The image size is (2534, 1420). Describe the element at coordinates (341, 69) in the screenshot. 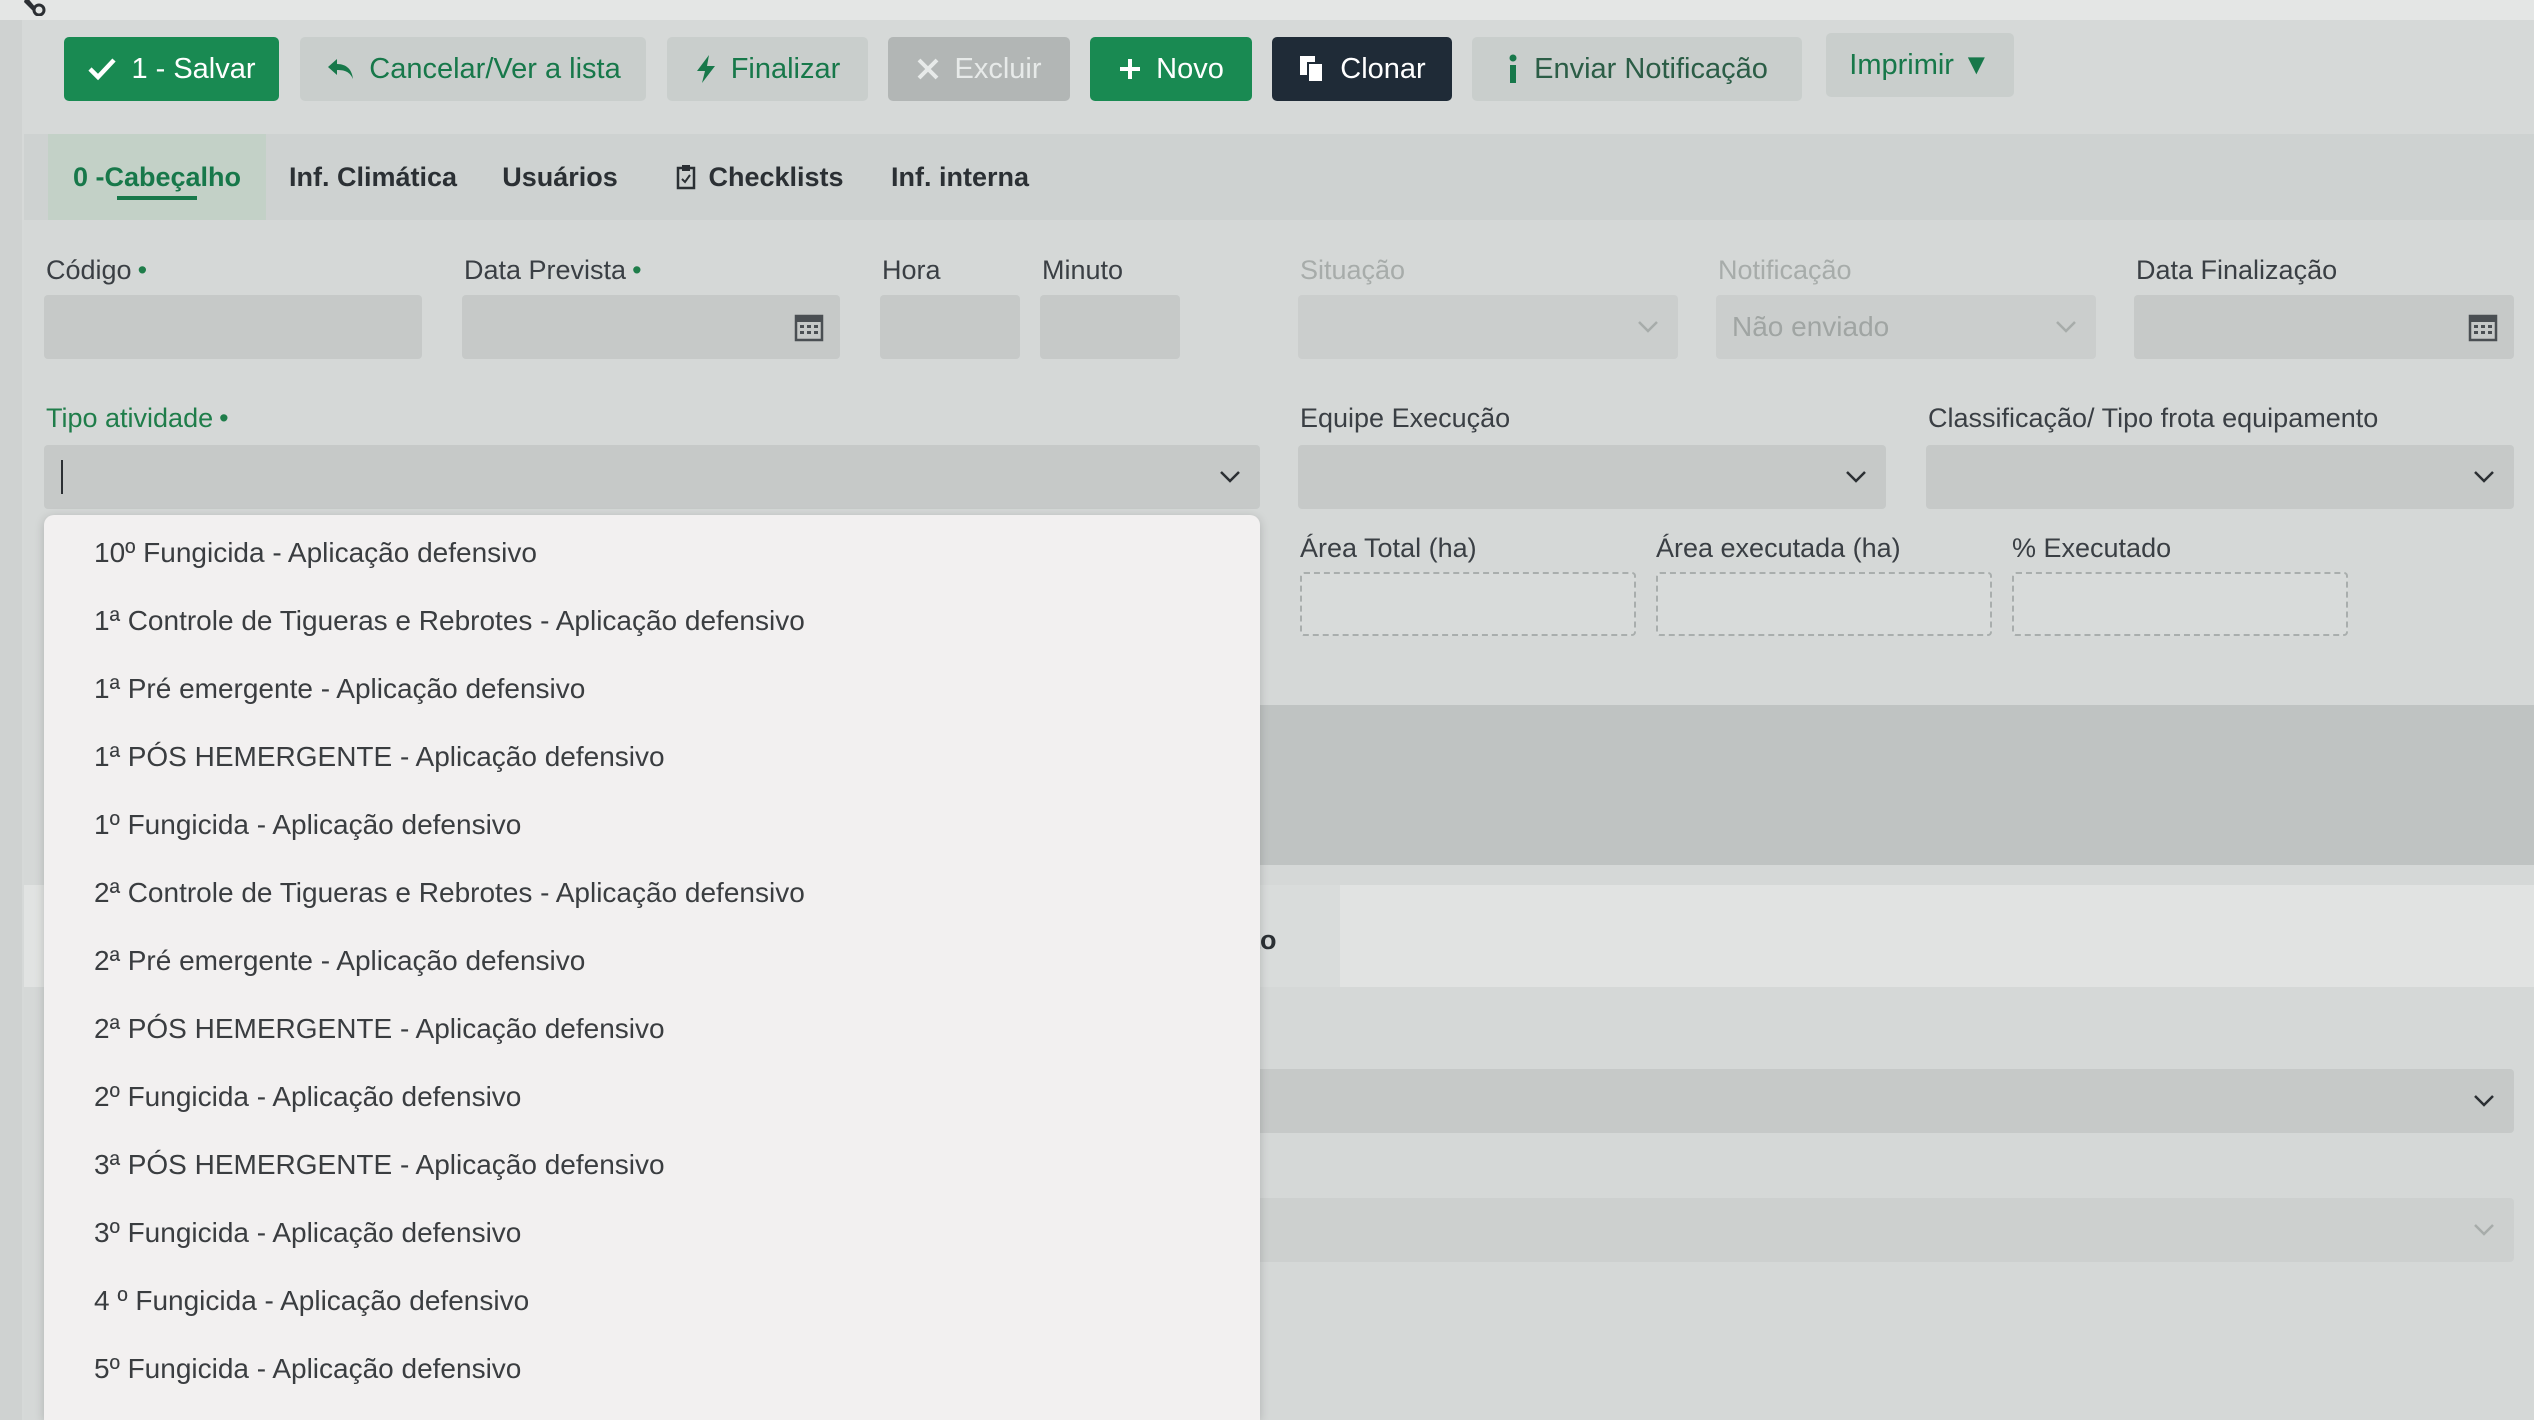

I see `reply-arrow-icon` at that location.